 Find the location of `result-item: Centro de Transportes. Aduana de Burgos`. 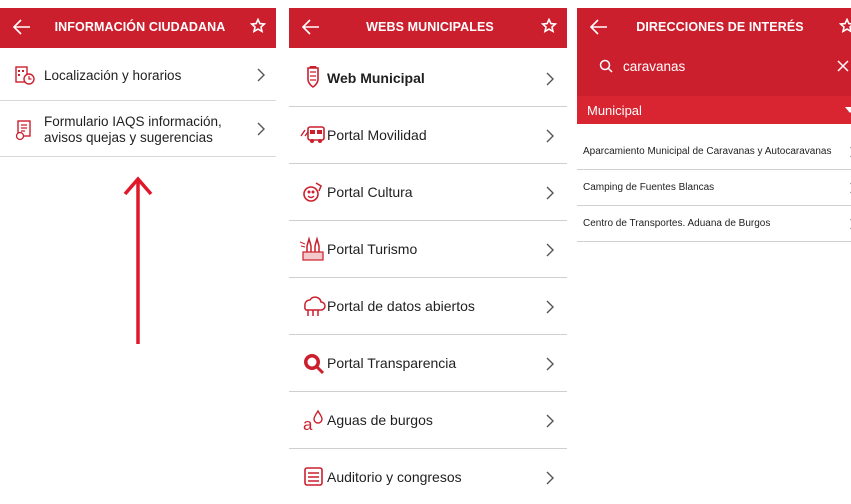

result-item: Centro de Transportes. Aduana de Burgos is located at coordinates (714, 224).